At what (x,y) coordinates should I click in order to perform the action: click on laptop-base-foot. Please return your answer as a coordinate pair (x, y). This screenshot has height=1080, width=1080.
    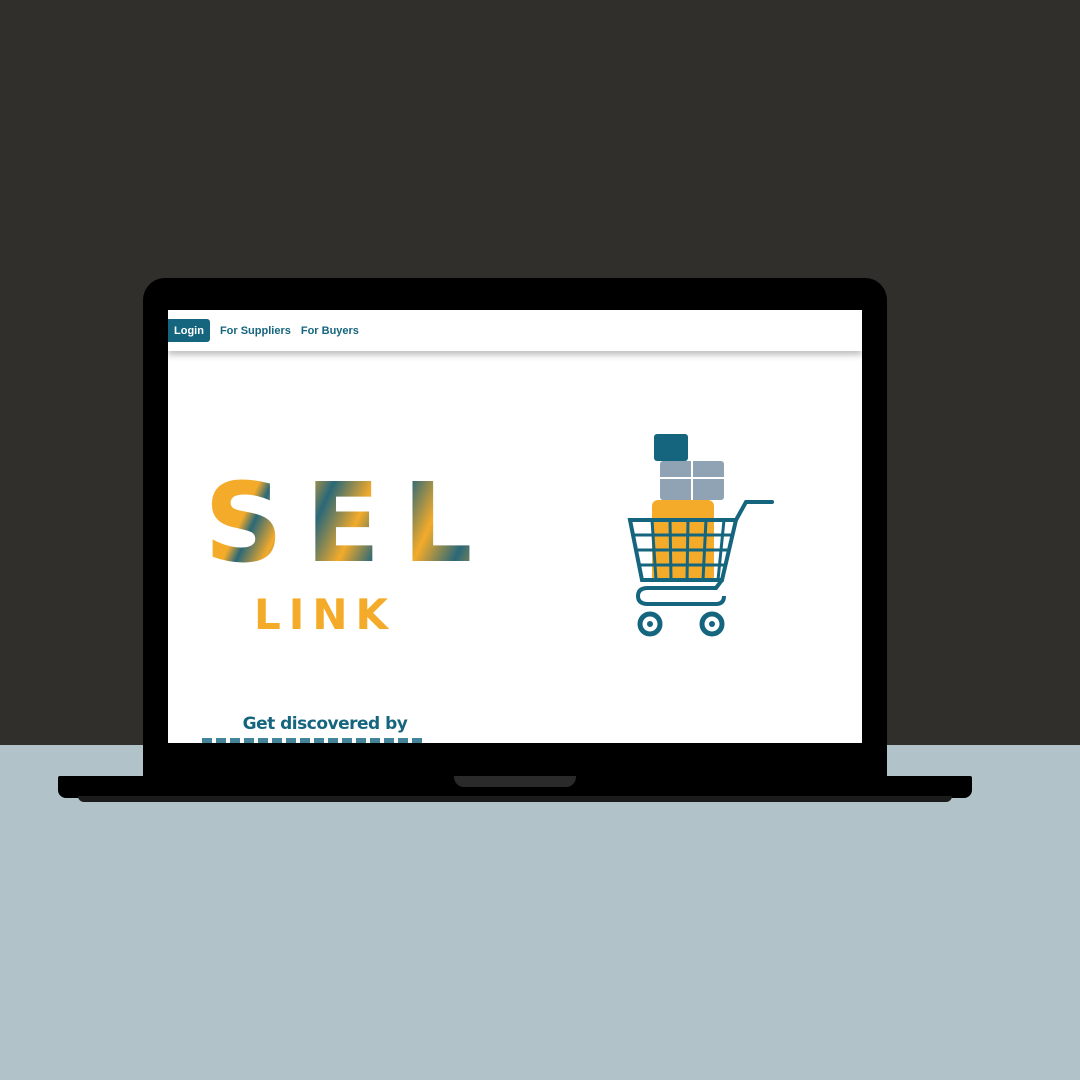
    Looking at the image, I should click on (515, 799).